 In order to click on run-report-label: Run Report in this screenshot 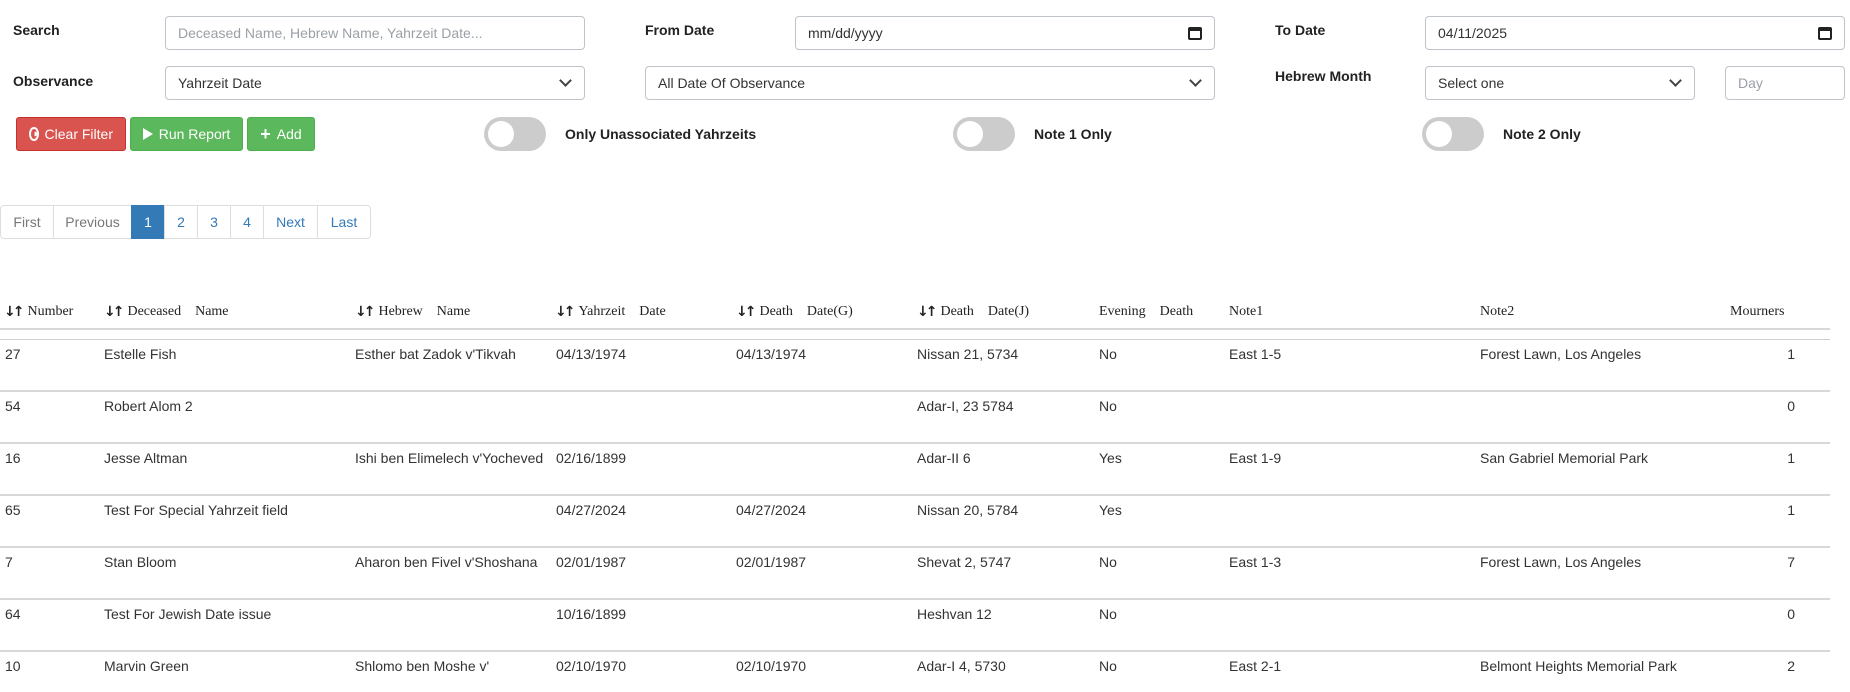, I will do `click(194, 134)`.